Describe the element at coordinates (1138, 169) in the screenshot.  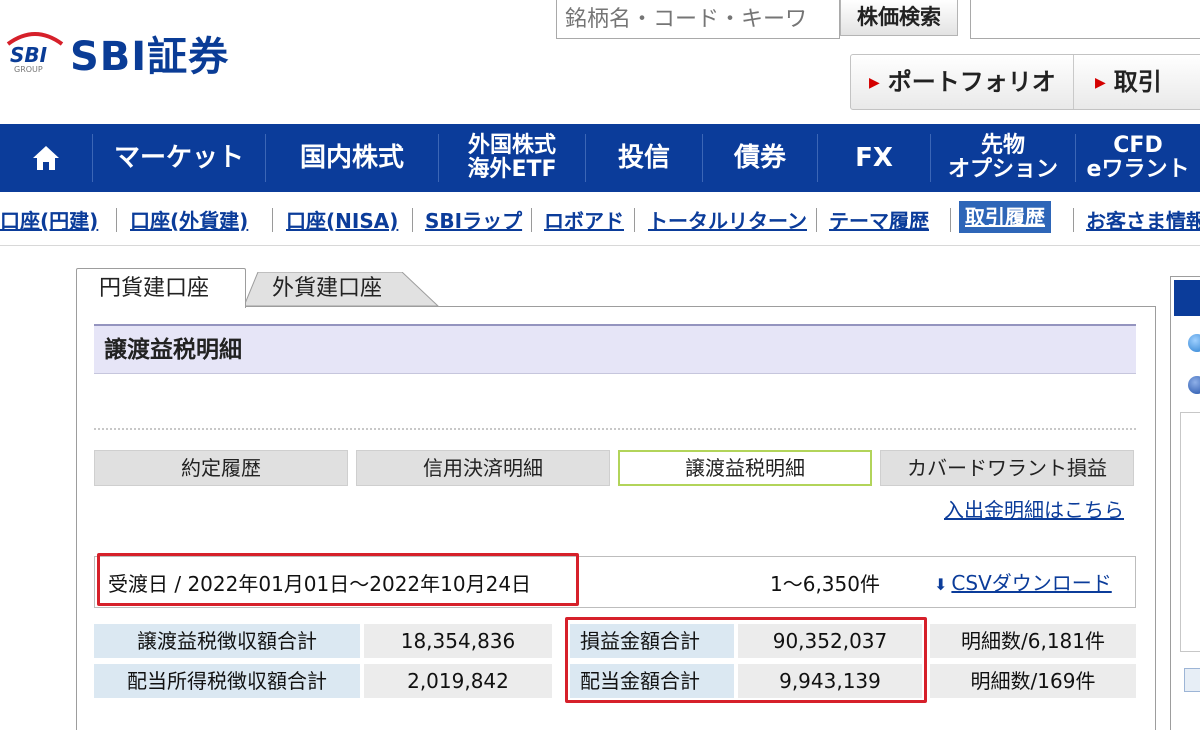
I see `nav-label: eワラント` at that location.